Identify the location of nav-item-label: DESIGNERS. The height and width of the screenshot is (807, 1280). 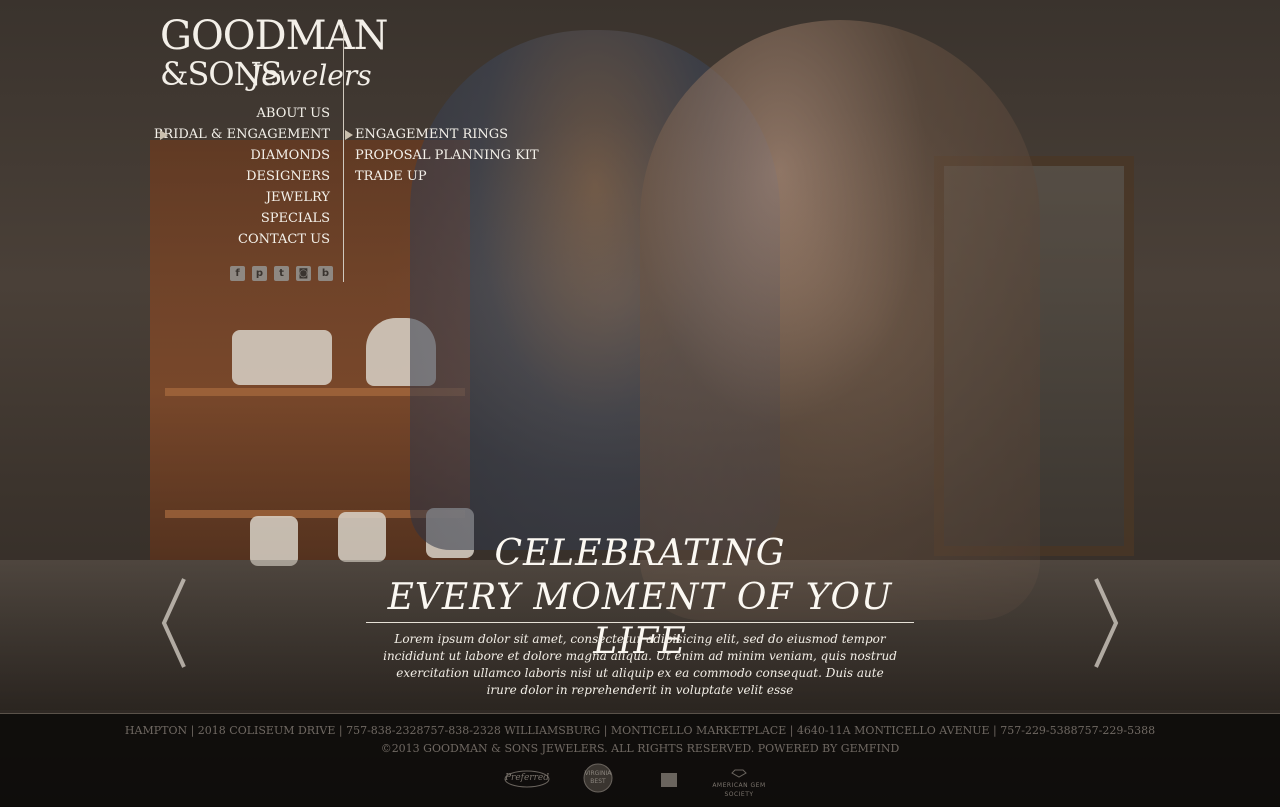
(288, 176).